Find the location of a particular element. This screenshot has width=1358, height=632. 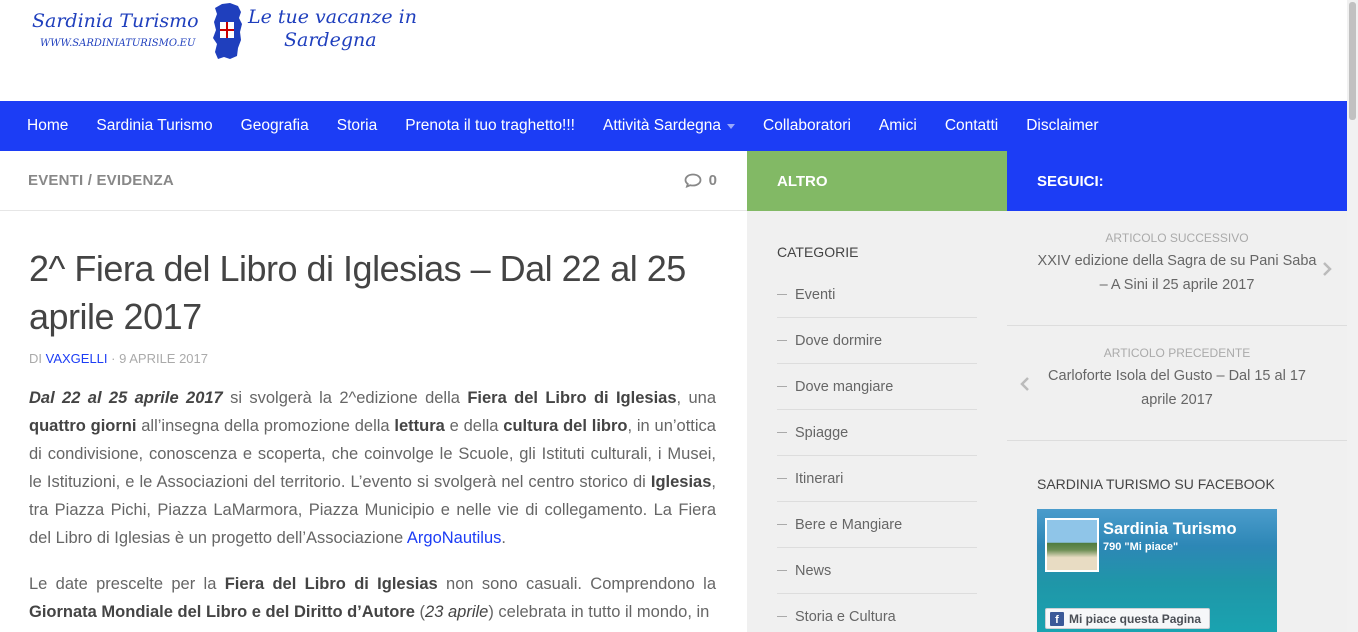

nav-label: Disclaimer is located at coordinates (1062, 125).